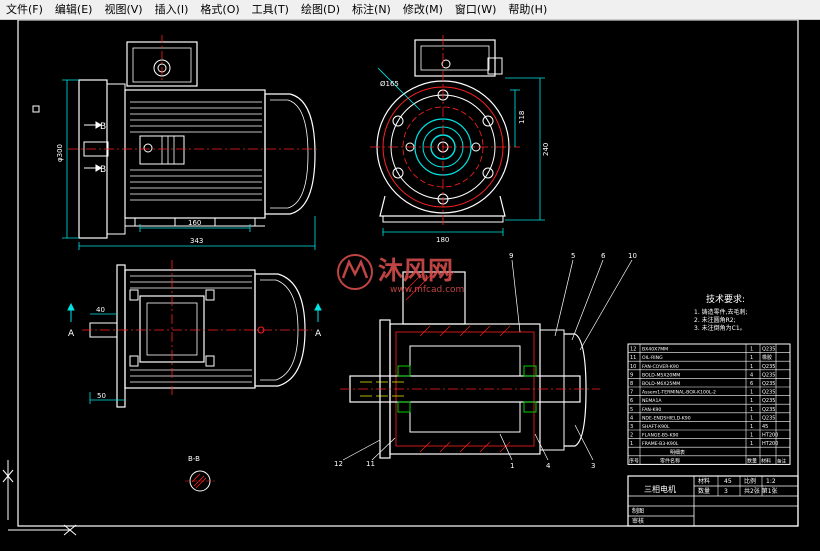  Describe the element at coordinates (60, 153) in the screenshot. I see `dim-dia-300: φ300` at that location.